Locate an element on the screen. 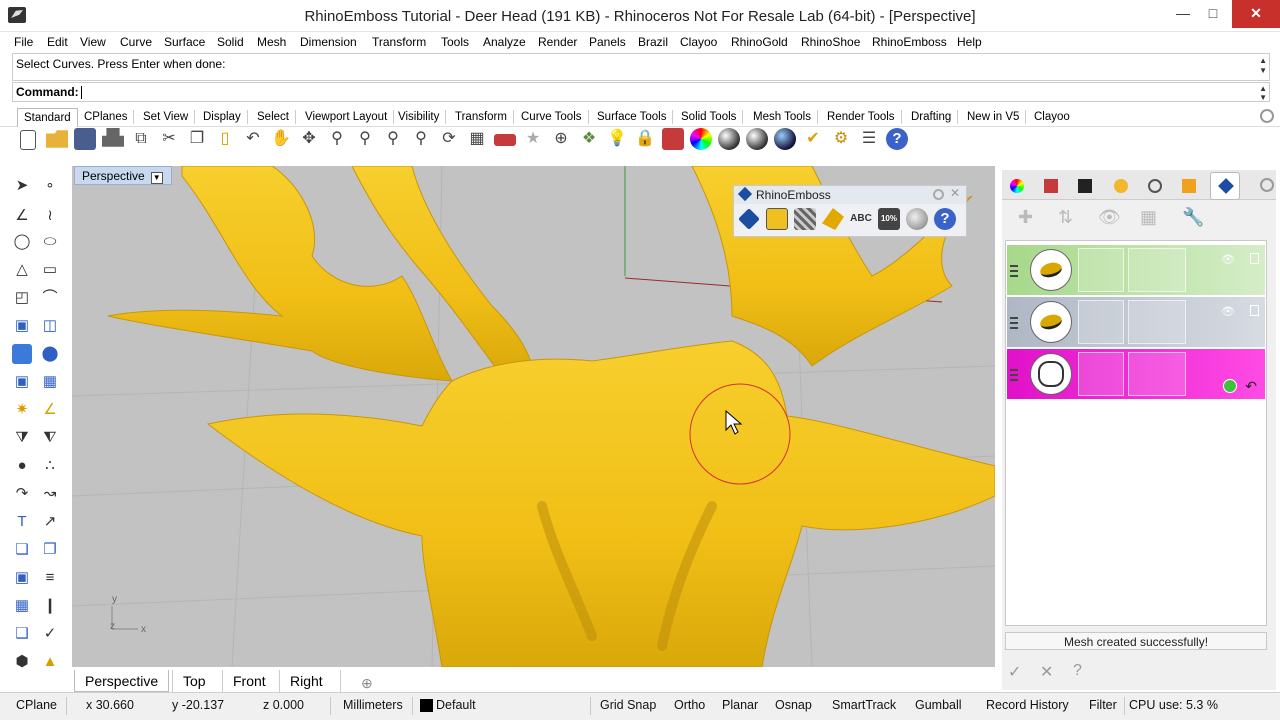 This screenshot has width=1280, height=720. menu-render: Render is located at coordinates (557, 42).